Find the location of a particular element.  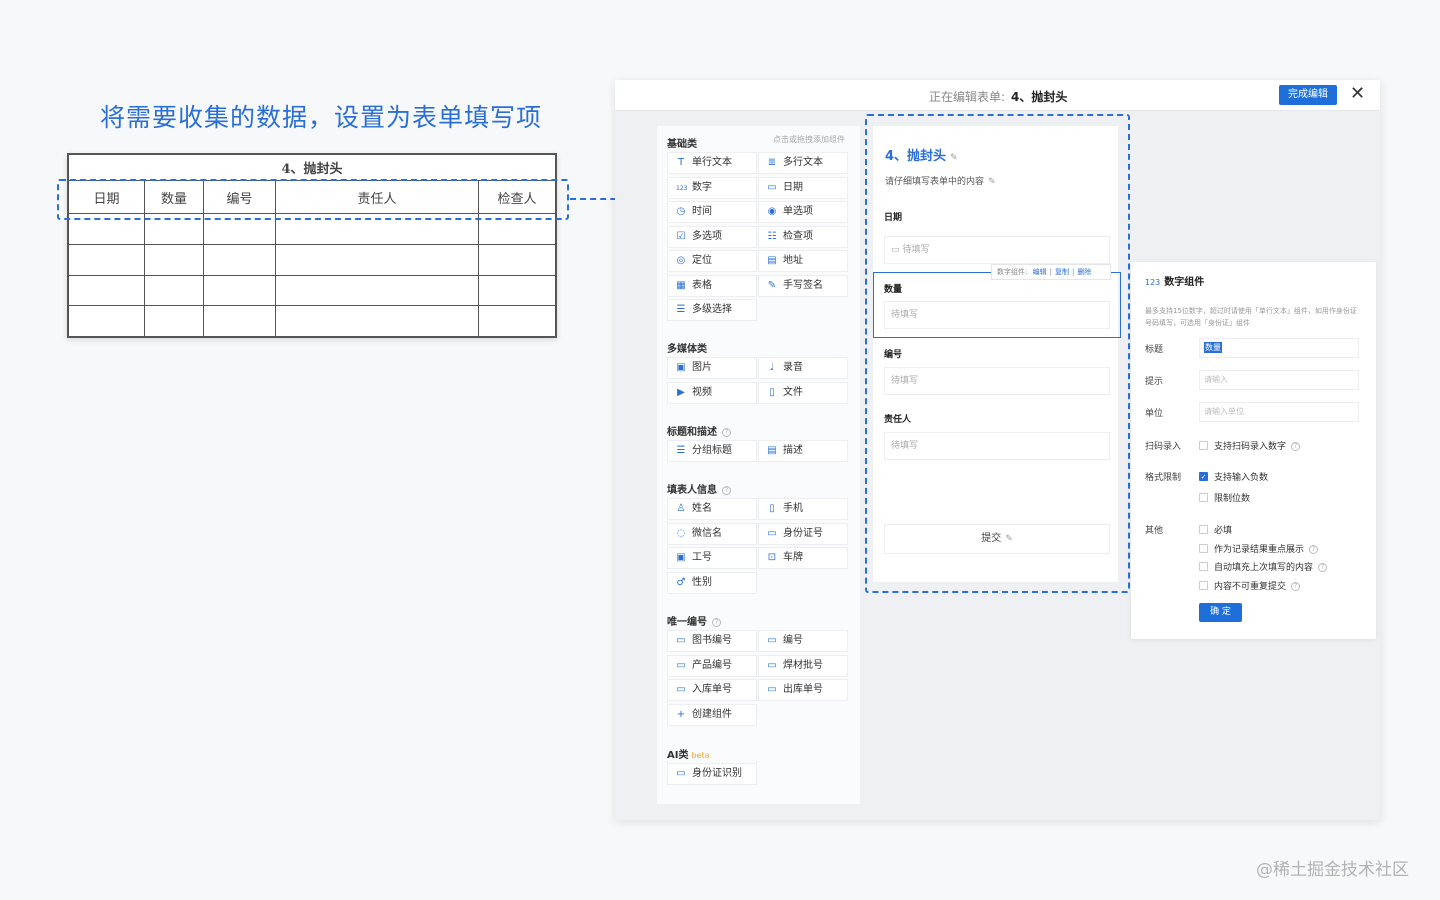

palette-item: ▭ 焊材批号 is located at coordinates (803, 665).